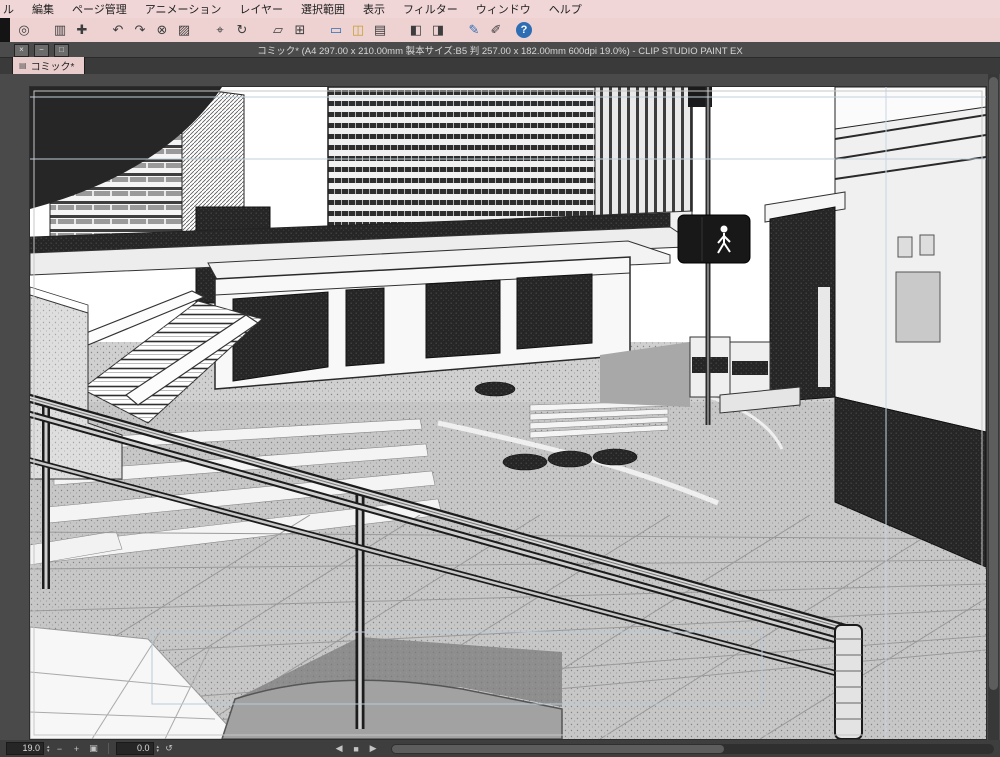  I want to click on maximize-icon: □, so click(61, 50).